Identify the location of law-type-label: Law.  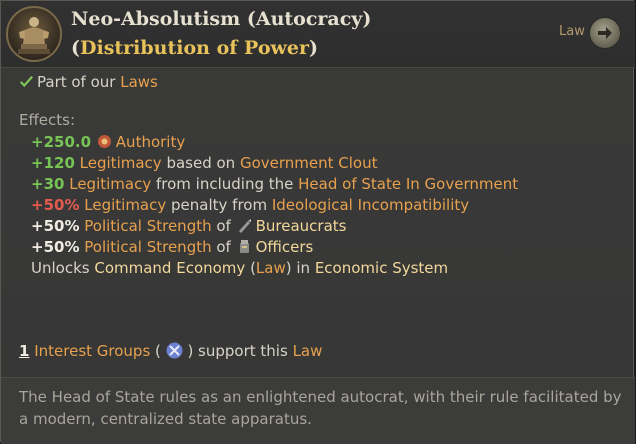
(572, 31).